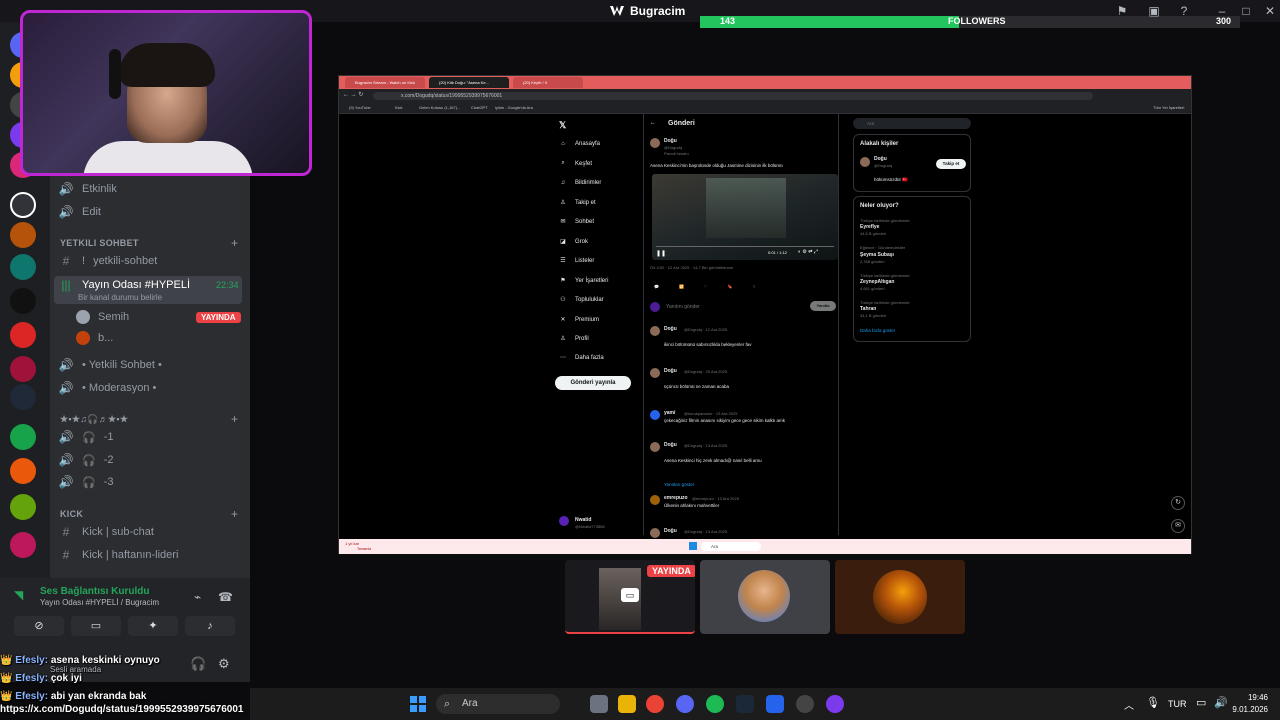 This screenshot has width=1280, height=720. I want to click on nav-item-follow: ♙ Takip et, so click(577, 203).